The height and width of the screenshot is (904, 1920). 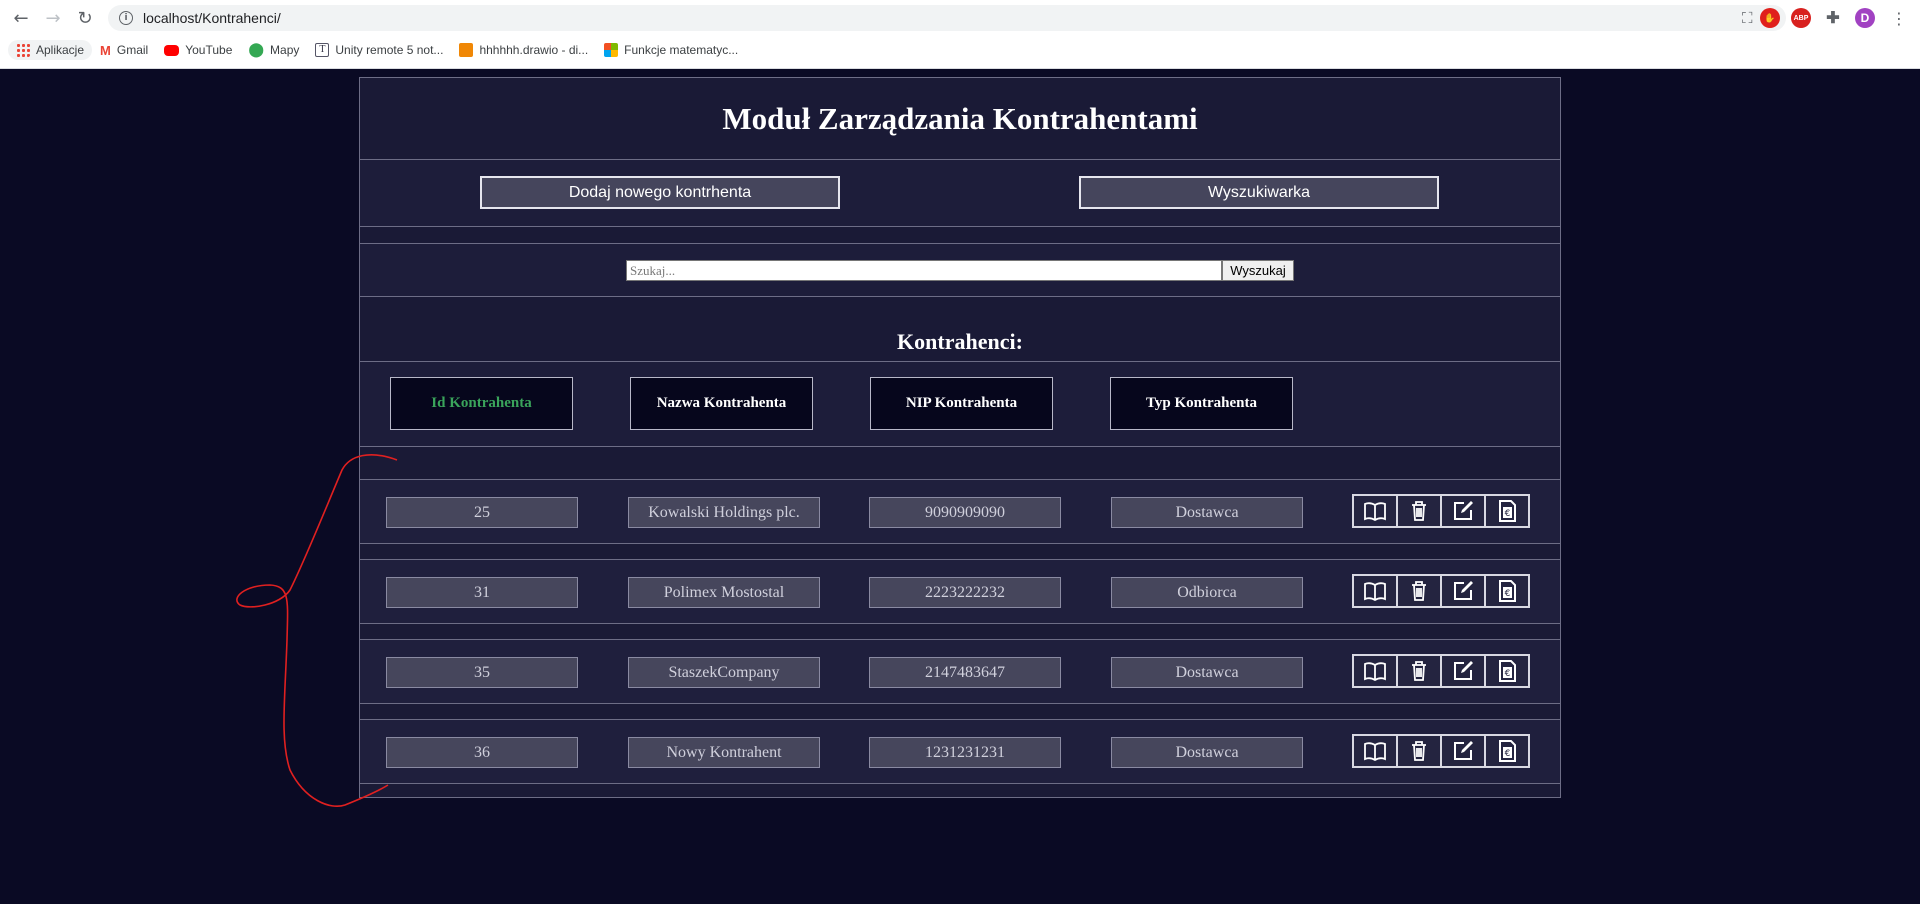 I want to click on back-icon: ←, so click(x=21, y=18).